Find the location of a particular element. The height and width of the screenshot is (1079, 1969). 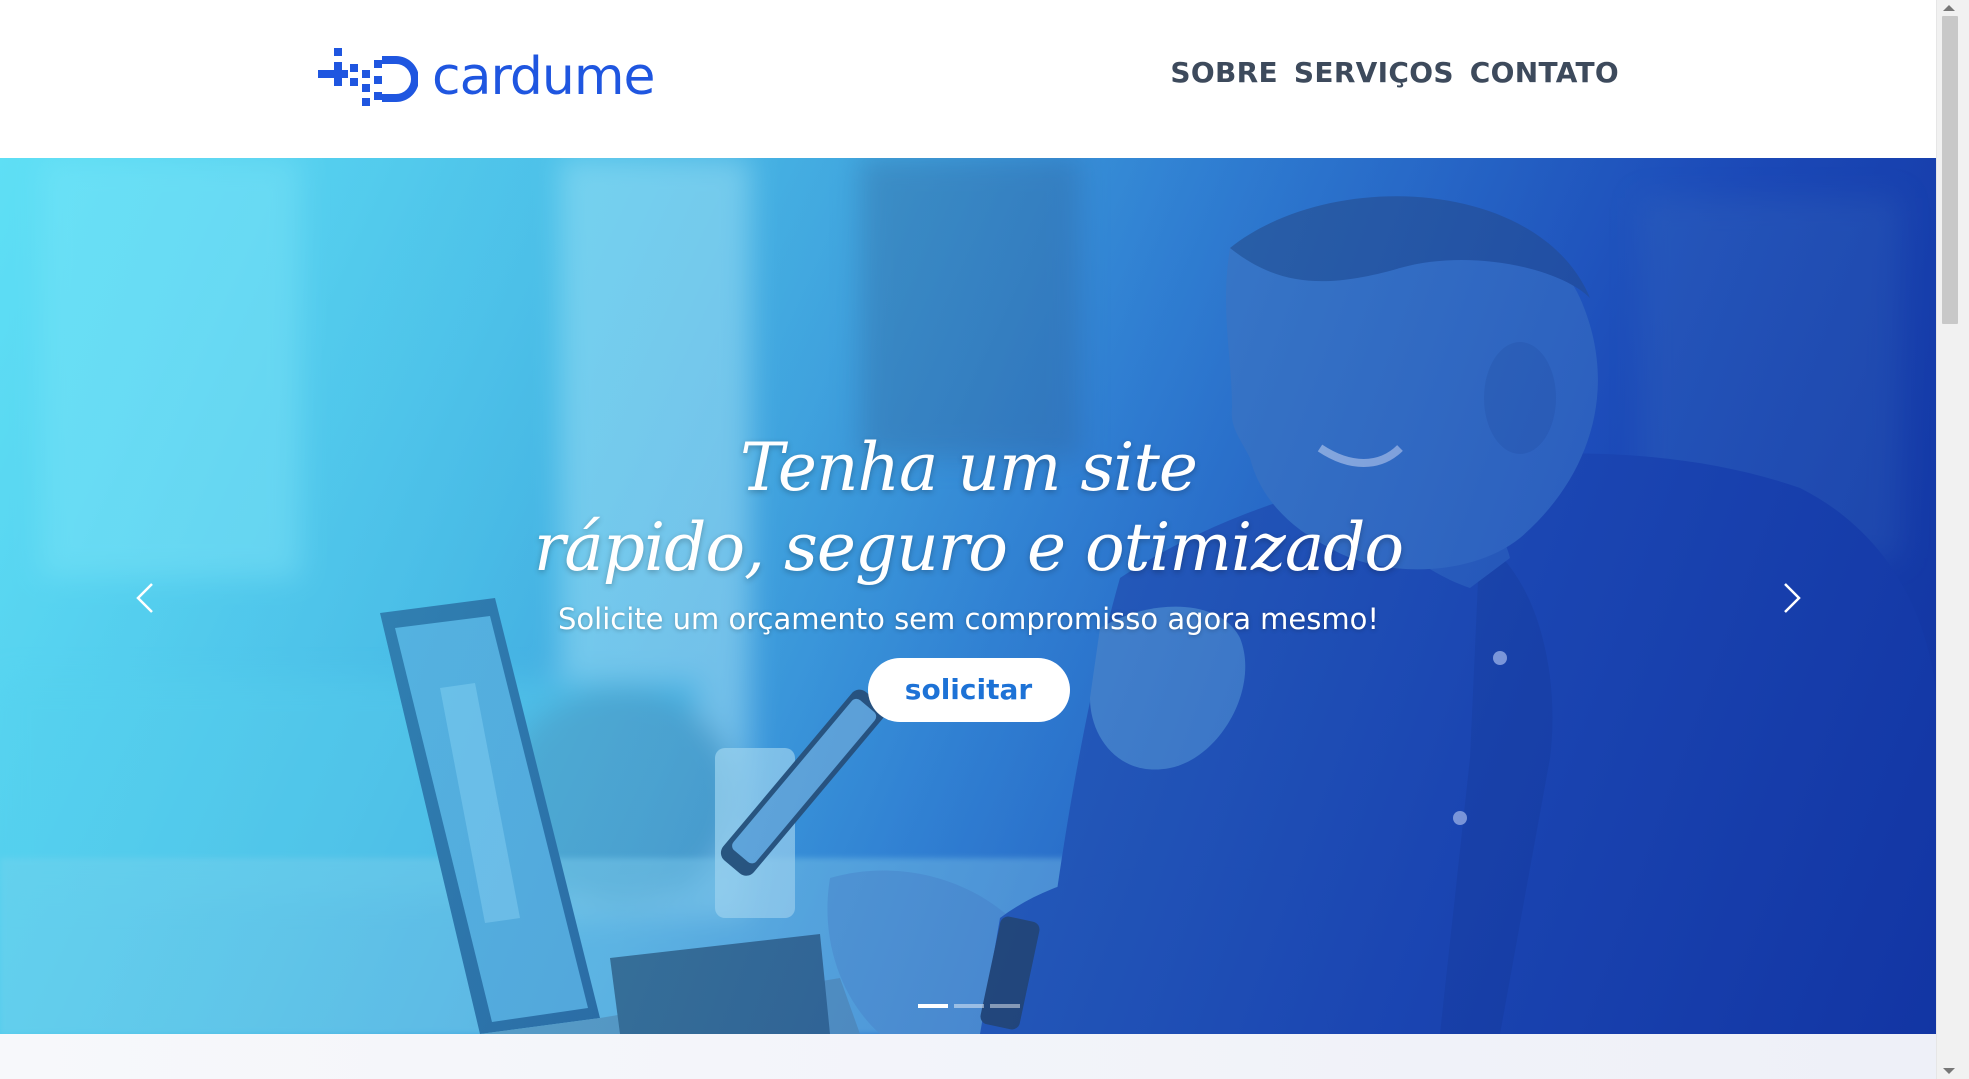

site-header: cardume SOBRE SERVIÇOS CONTATO is located at coordinates (968, 79).